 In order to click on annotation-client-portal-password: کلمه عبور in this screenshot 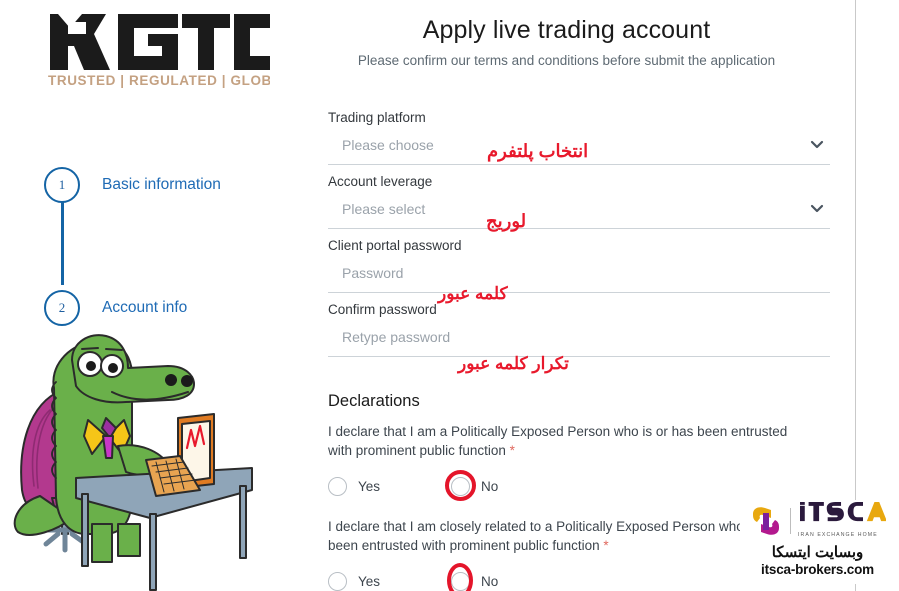, I will do `click(473, 293)`.